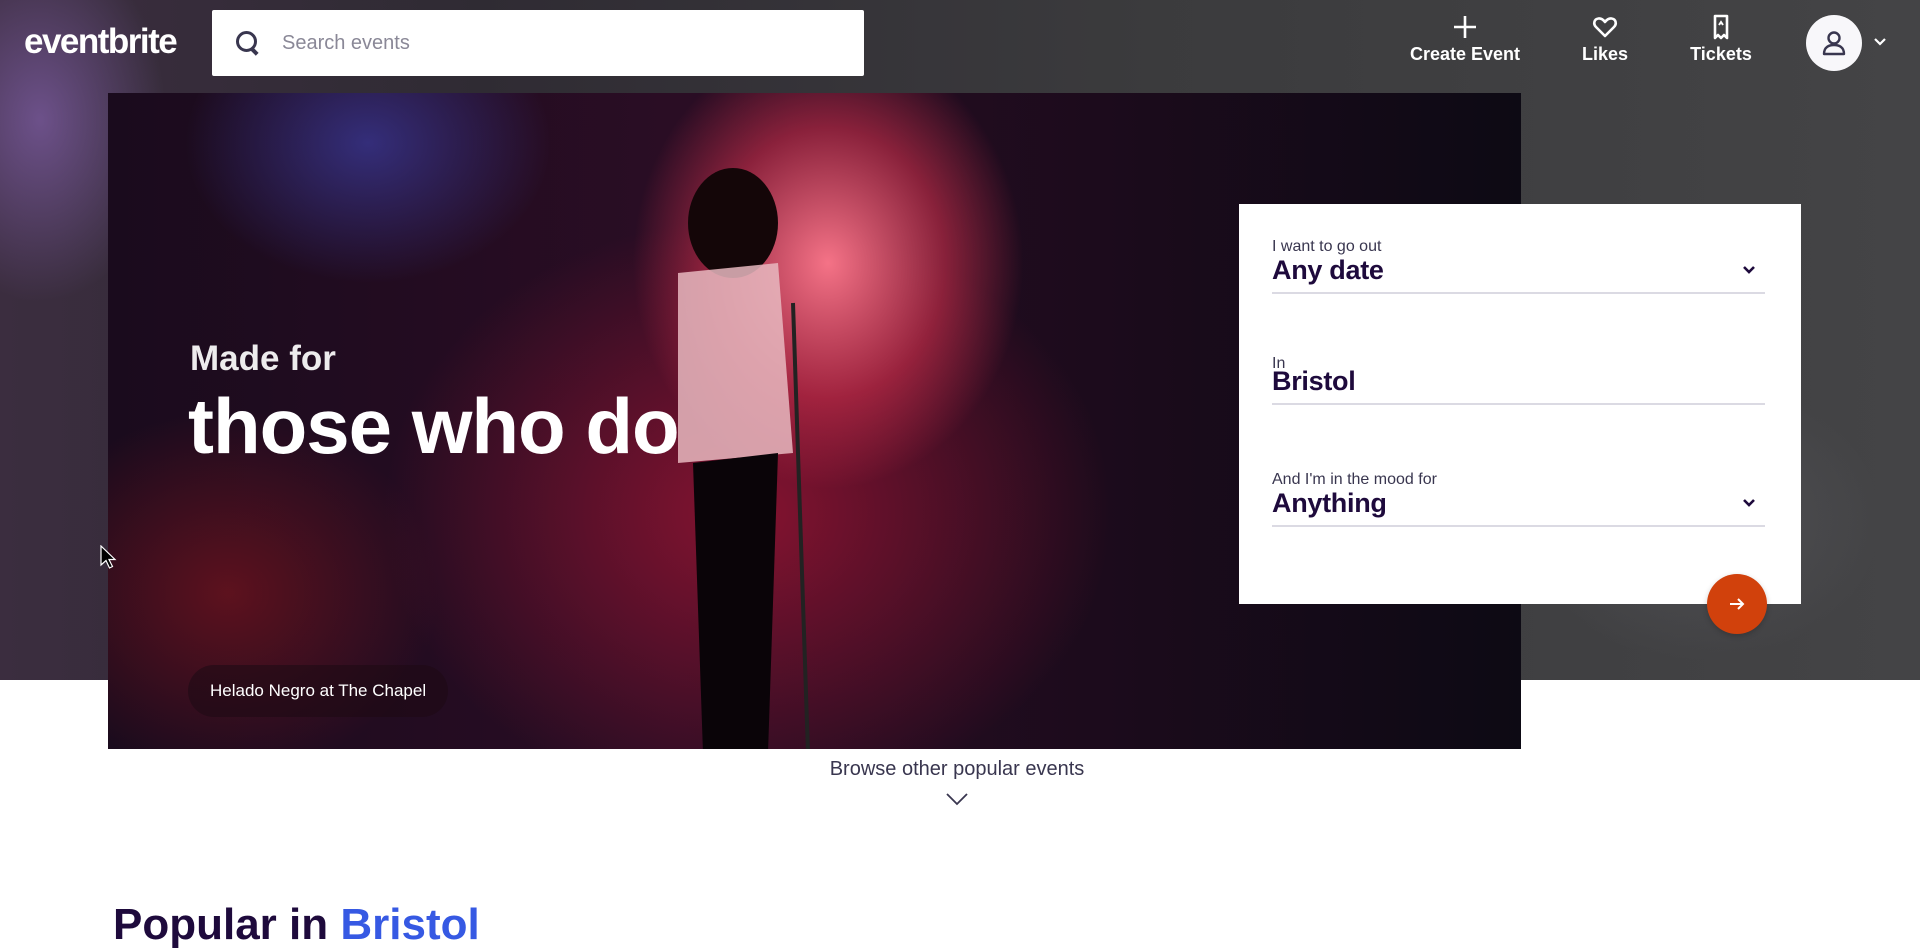  Describe the element at coordinates (1465, 39) in the screenshot. I see `create-event-button: Create Event` at that location.